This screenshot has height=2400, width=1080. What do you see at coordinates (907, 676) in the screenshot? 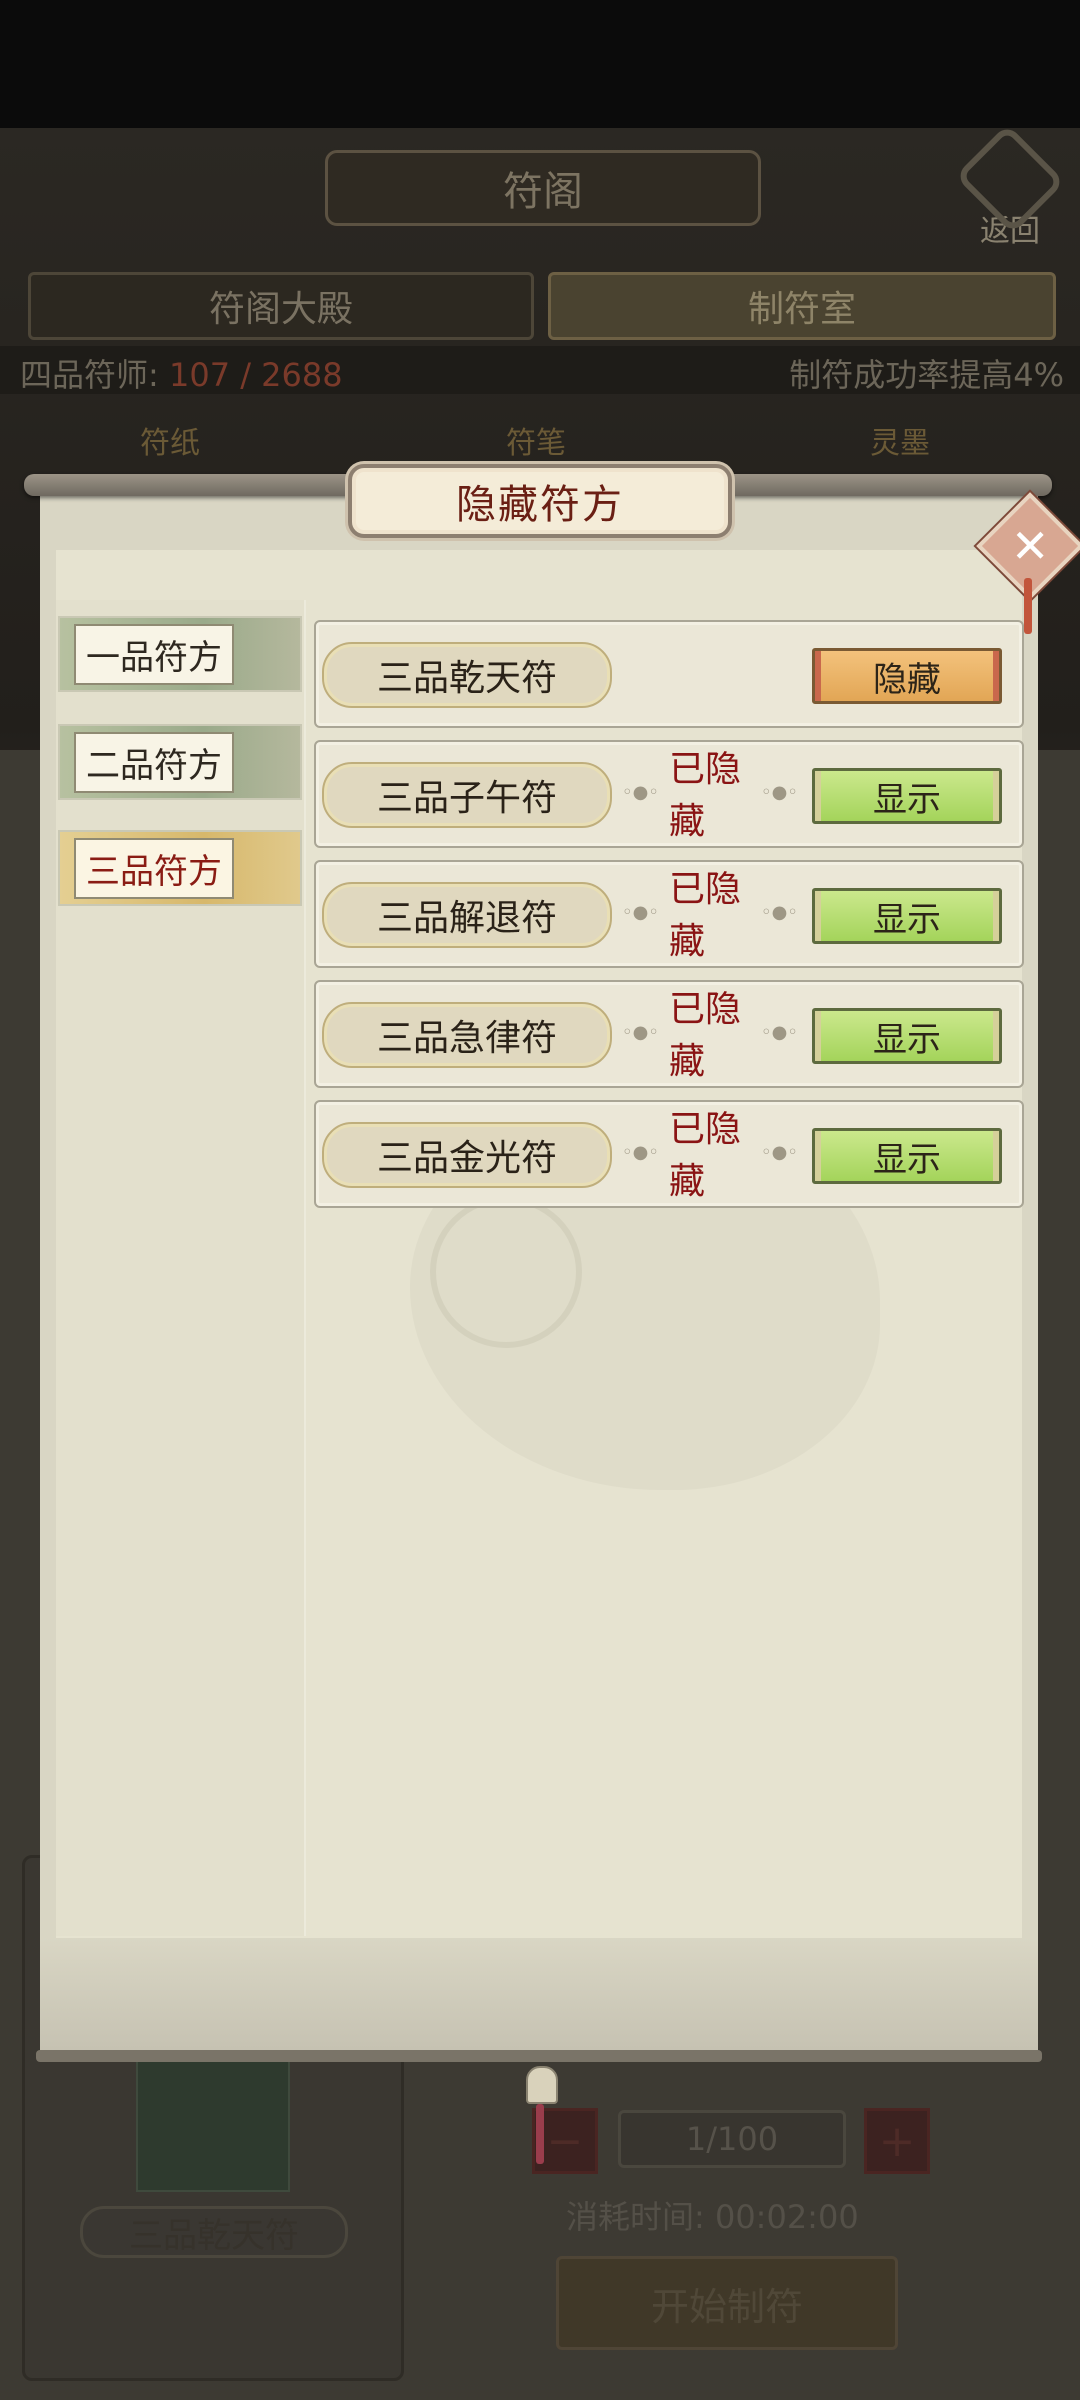
I see `hide-button: 隐藏` at bounding box center [907, 676].